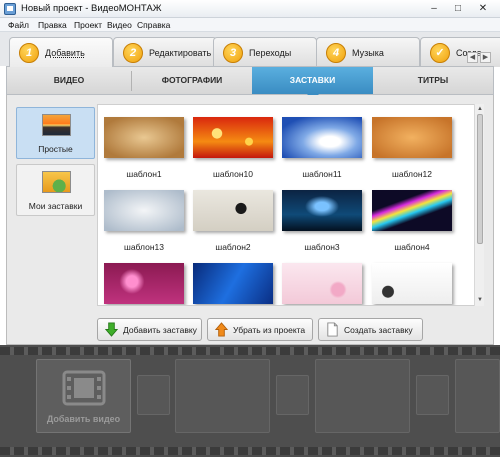 The width and height of the screenshot is (500, 457). What do you see at coordinates (250, 25) in the screenshot?
I see `menu-bar: Файл Правка Проект Видео Справка` at bounding box center [250, 25].